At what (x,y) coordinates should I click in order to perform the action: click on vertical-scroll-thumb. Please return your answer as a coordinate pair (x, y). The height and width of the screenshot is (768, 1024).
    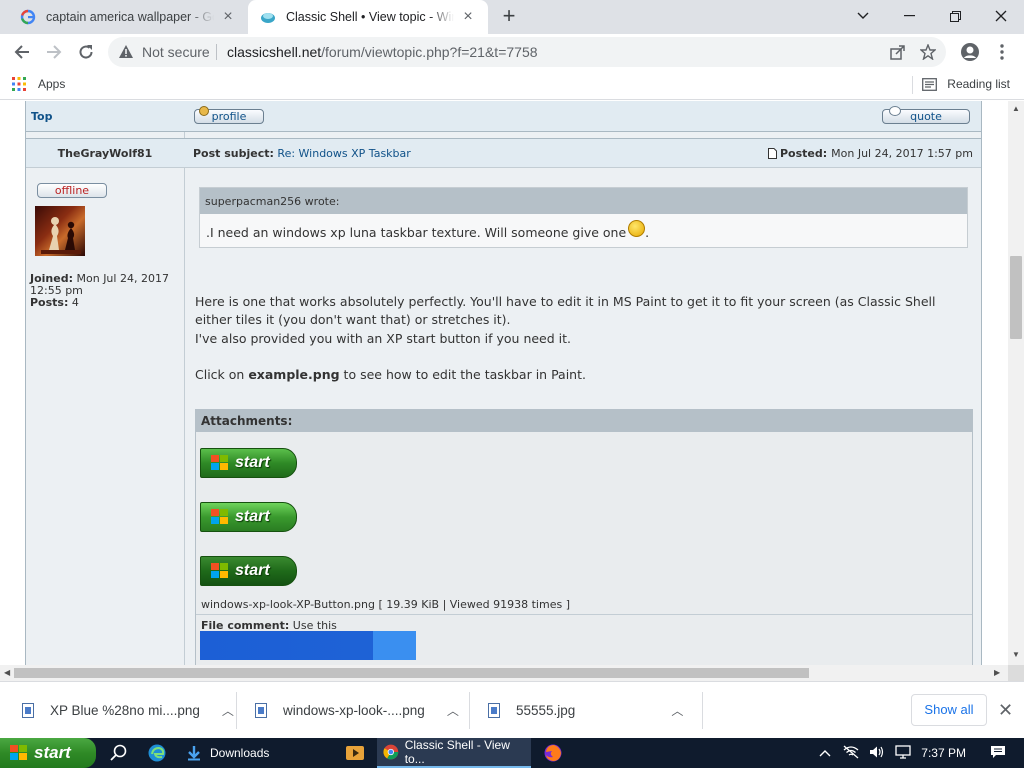
    Looking at the image, I should click on (1016, 297).